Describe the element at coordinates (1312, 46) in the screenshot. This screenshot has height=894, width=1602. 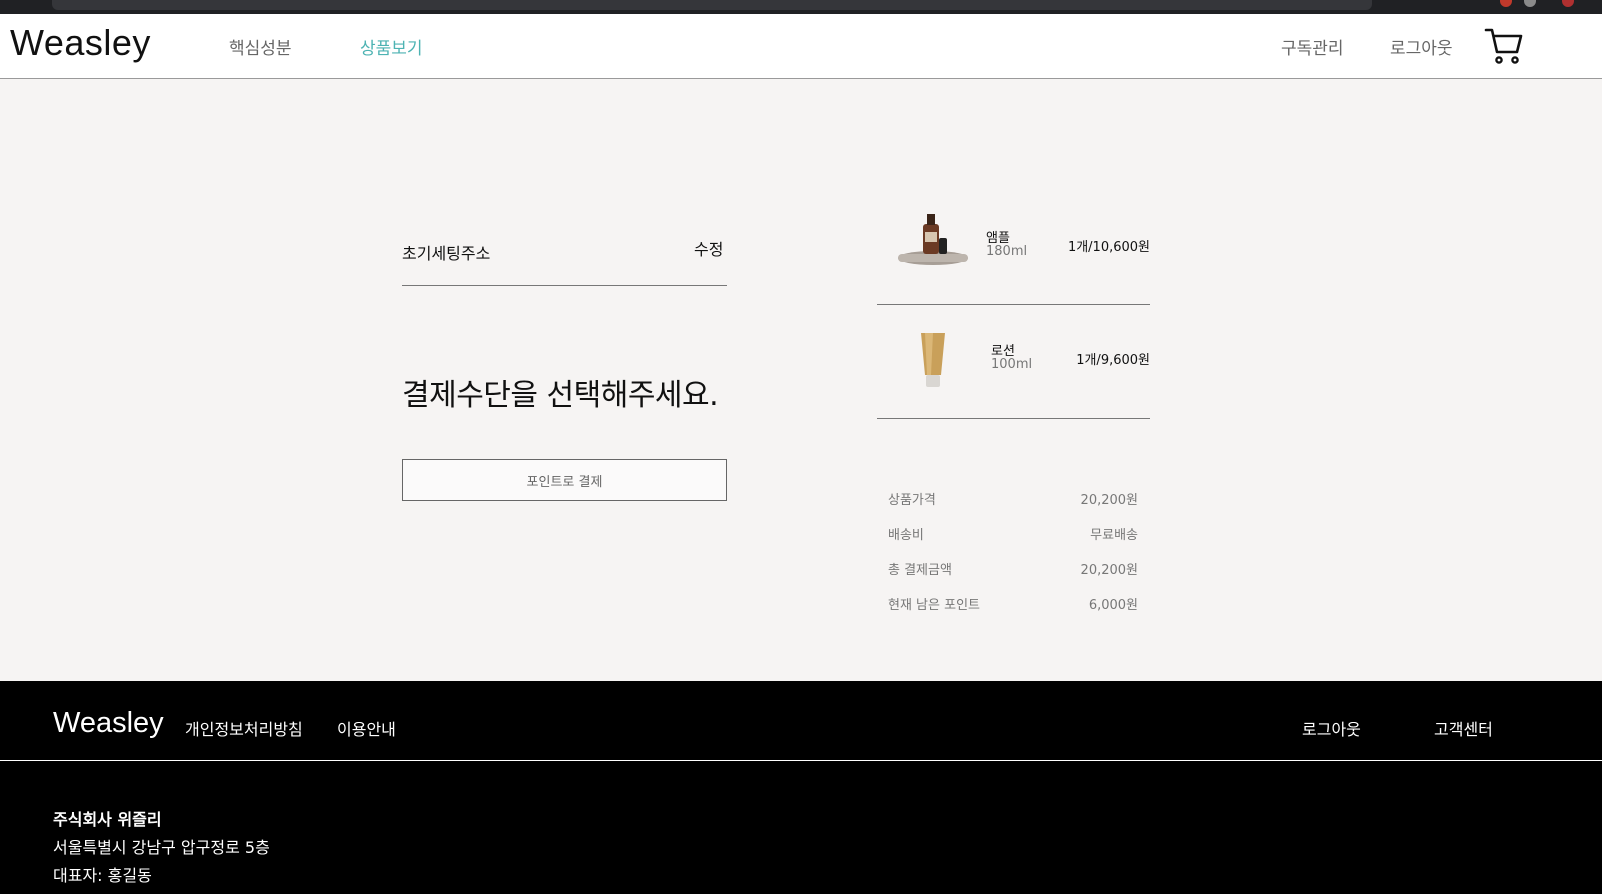
I see `nav-subscription: 구독관리` at that location.